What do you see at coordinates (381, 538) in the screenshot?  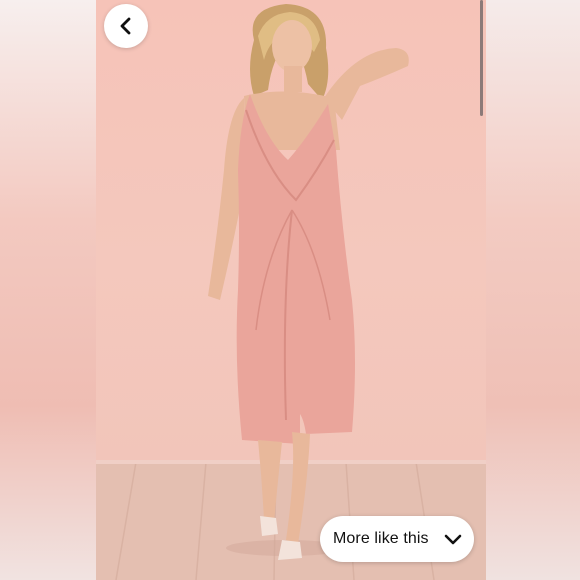 I see `more-like-this-label: More like this` at bounding box center [381, 538].